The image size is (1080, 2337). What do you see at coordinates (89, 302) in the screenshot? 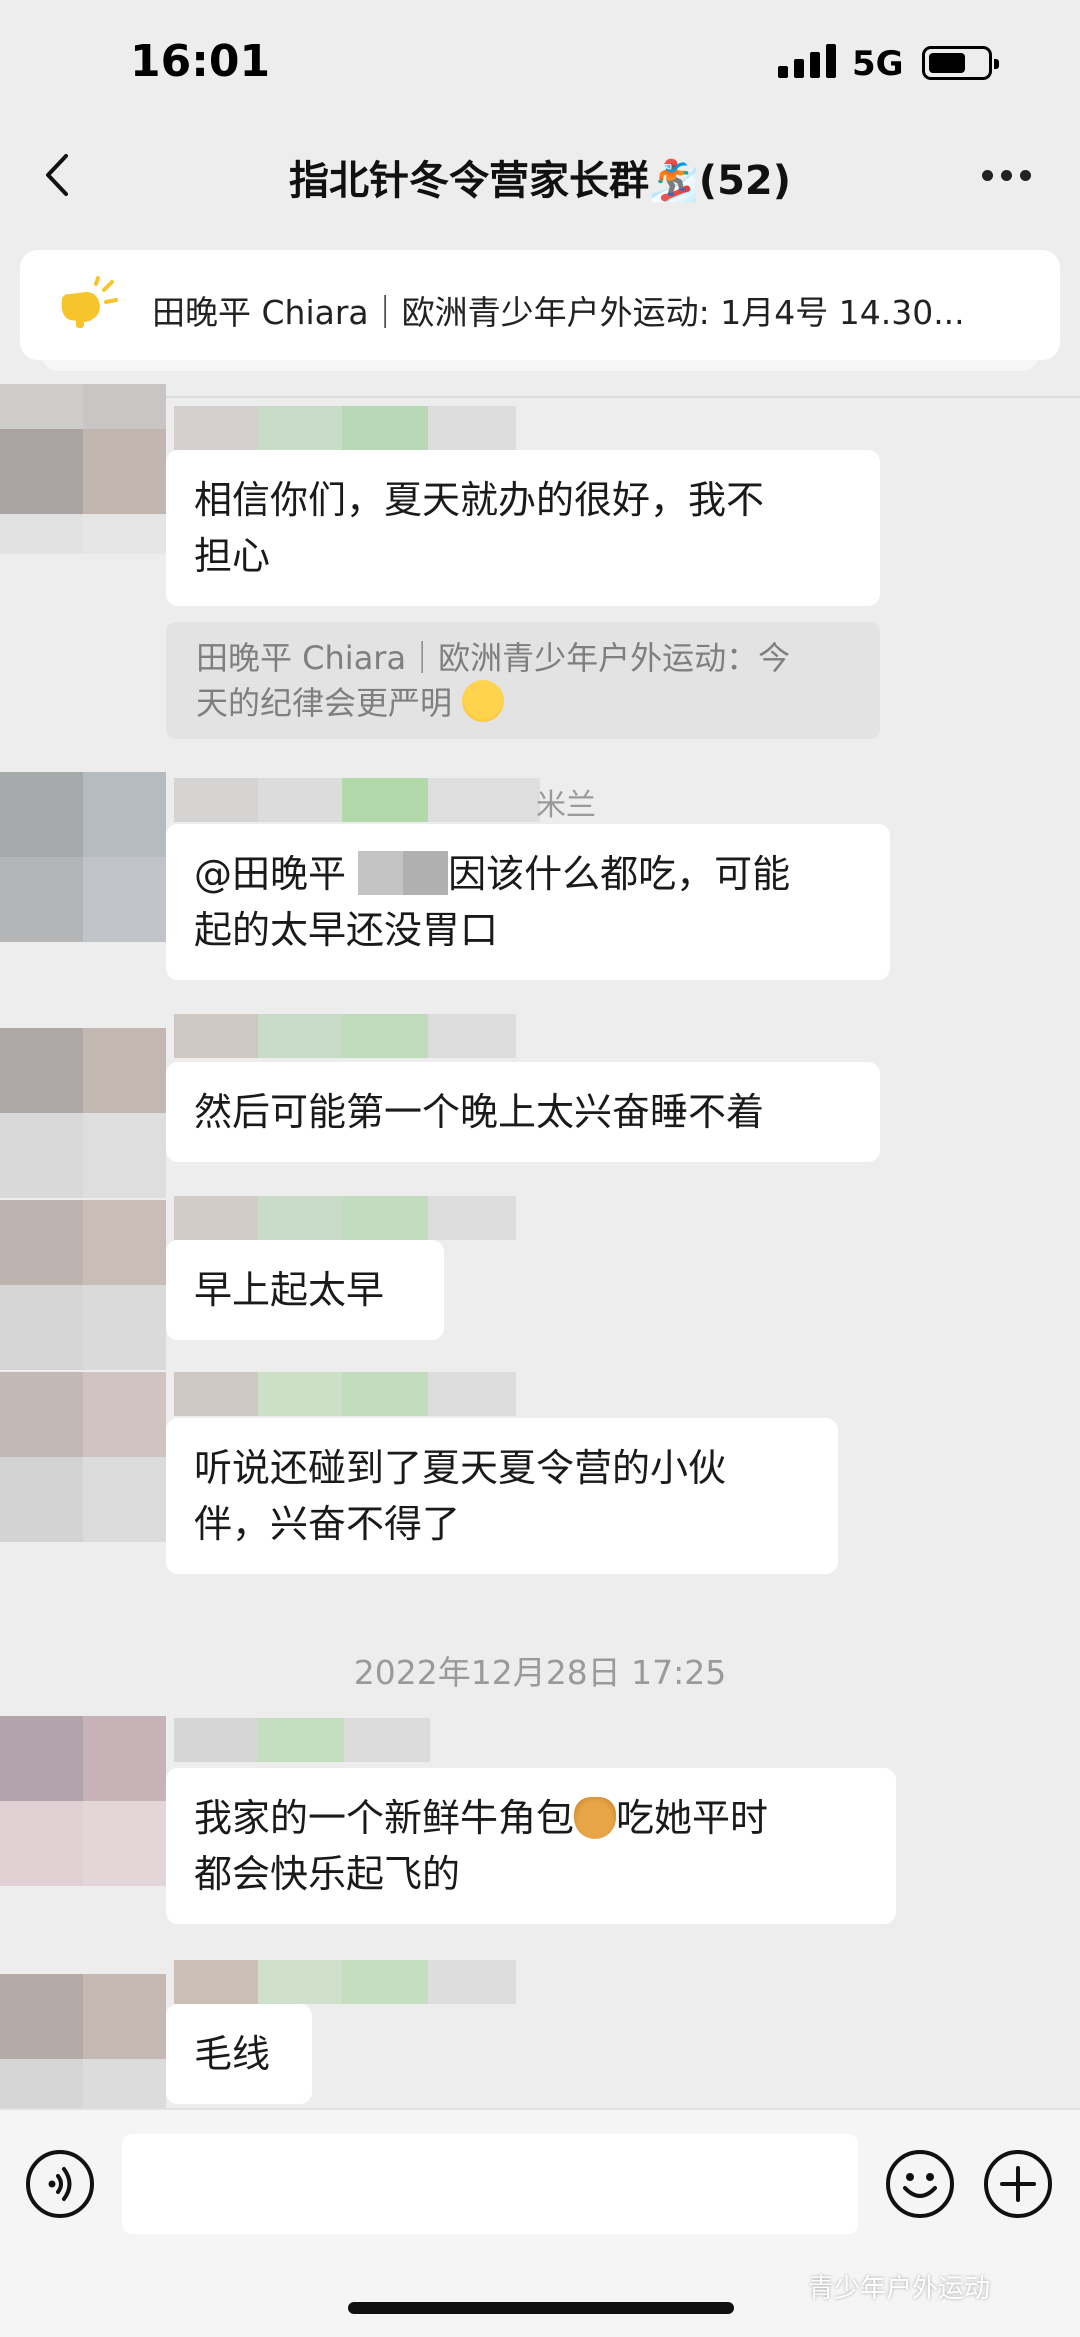
I see `megaphone-icon` at bounding box center [89, 302].